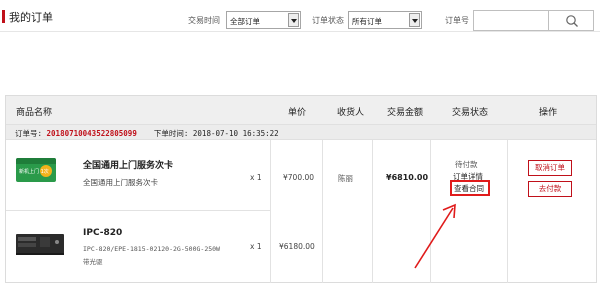  What do you see at coordinates (405, 113) in the screenshot?
I see `col-amount: 交易金额` at bounding box center [405, 113].